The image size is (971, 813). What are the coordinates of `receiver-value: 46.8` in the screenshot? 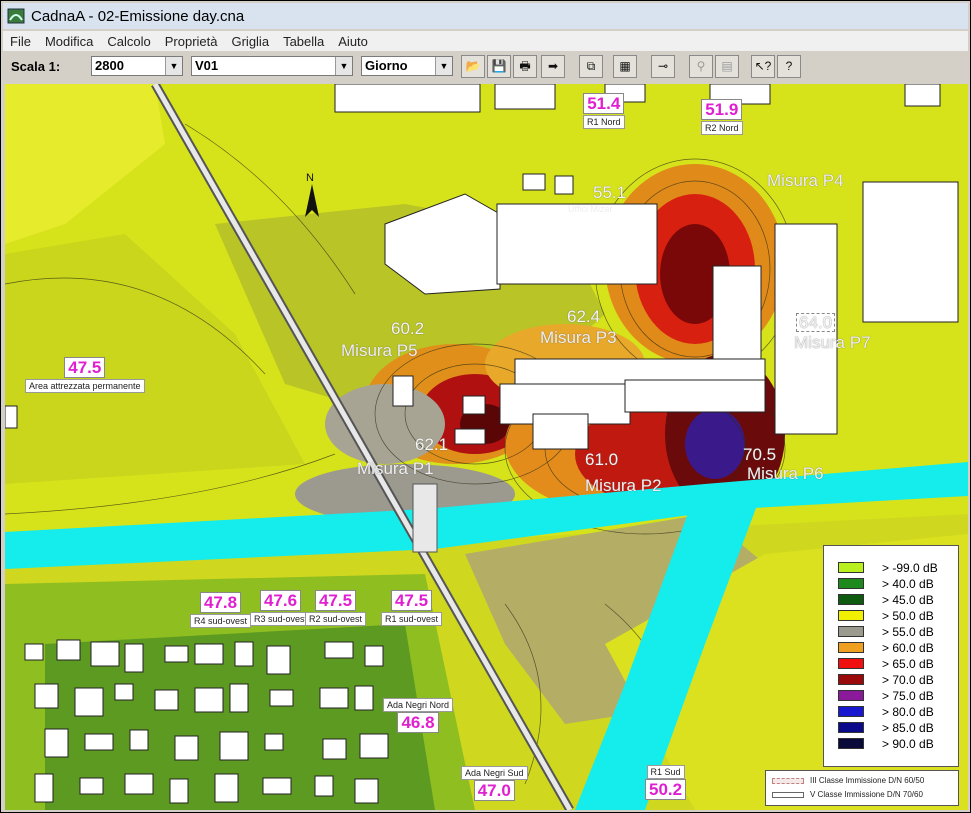 It's located at (418, 722).